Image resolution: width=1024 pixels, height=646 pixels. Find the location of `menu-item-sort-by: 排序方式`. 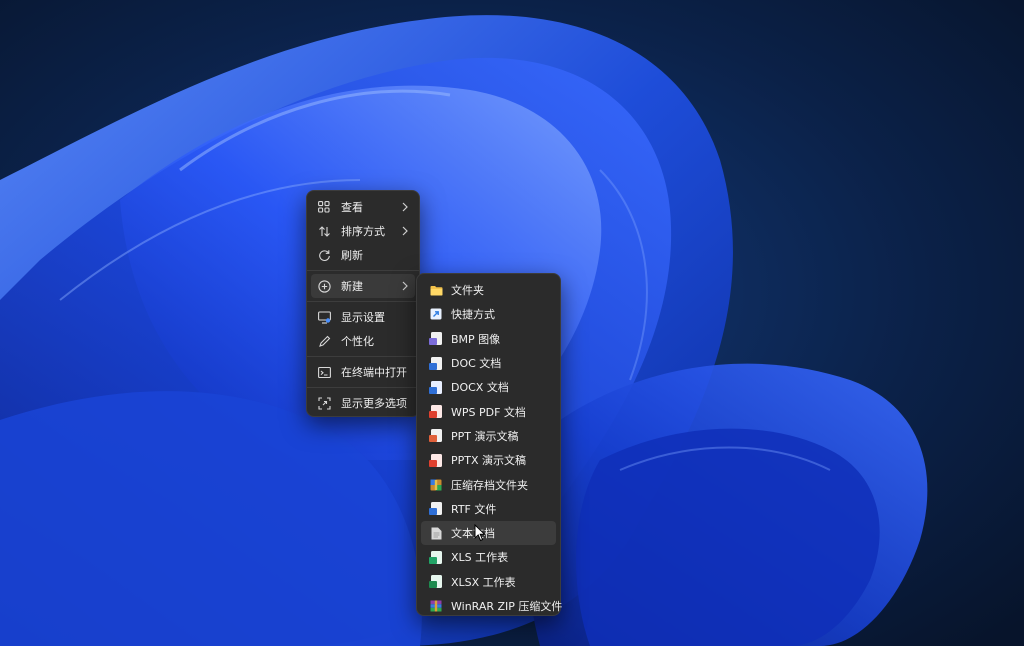

menu-item-sort-by: 排序方式 is located at coordinates (363, 231).